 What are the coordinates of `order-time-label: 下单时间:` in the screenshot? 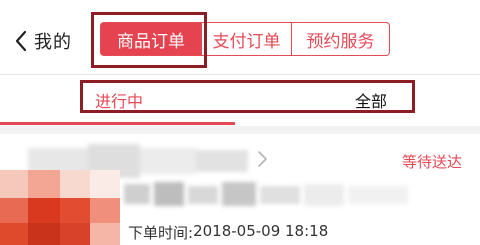 It's located at (161, 233).